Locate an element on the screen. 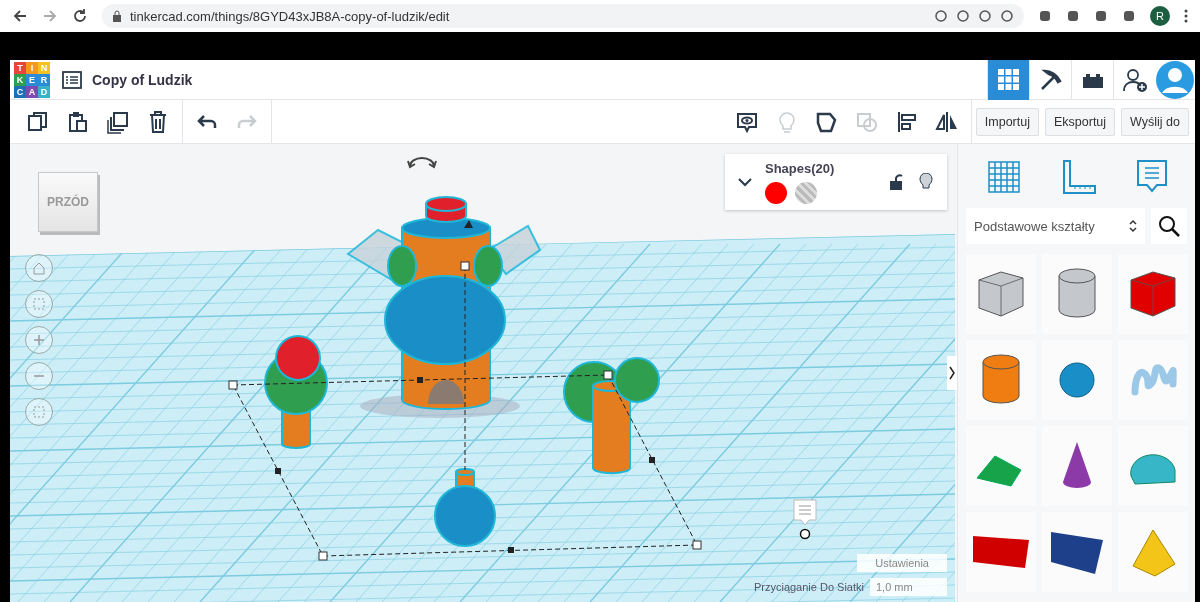 The image size is (1200, 602). rotate-arrow-icon is located at coordinates (422, 163).